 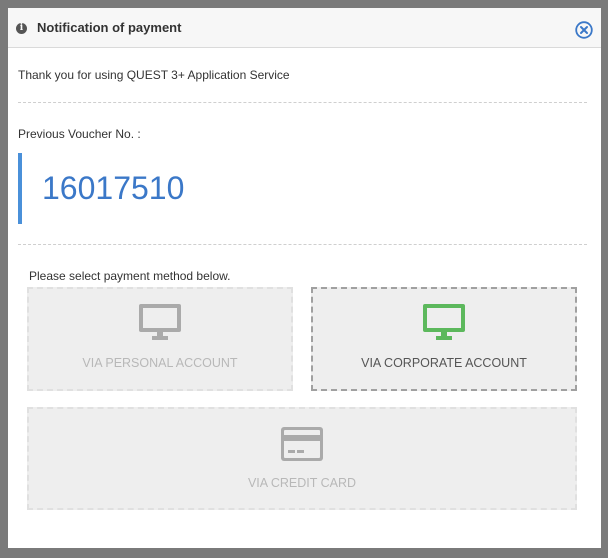 What do you see at coordinates (130, 276) in the screenshot?
I see `select-payment-label: Please select payment method below.` at bounding box center [130, 276].